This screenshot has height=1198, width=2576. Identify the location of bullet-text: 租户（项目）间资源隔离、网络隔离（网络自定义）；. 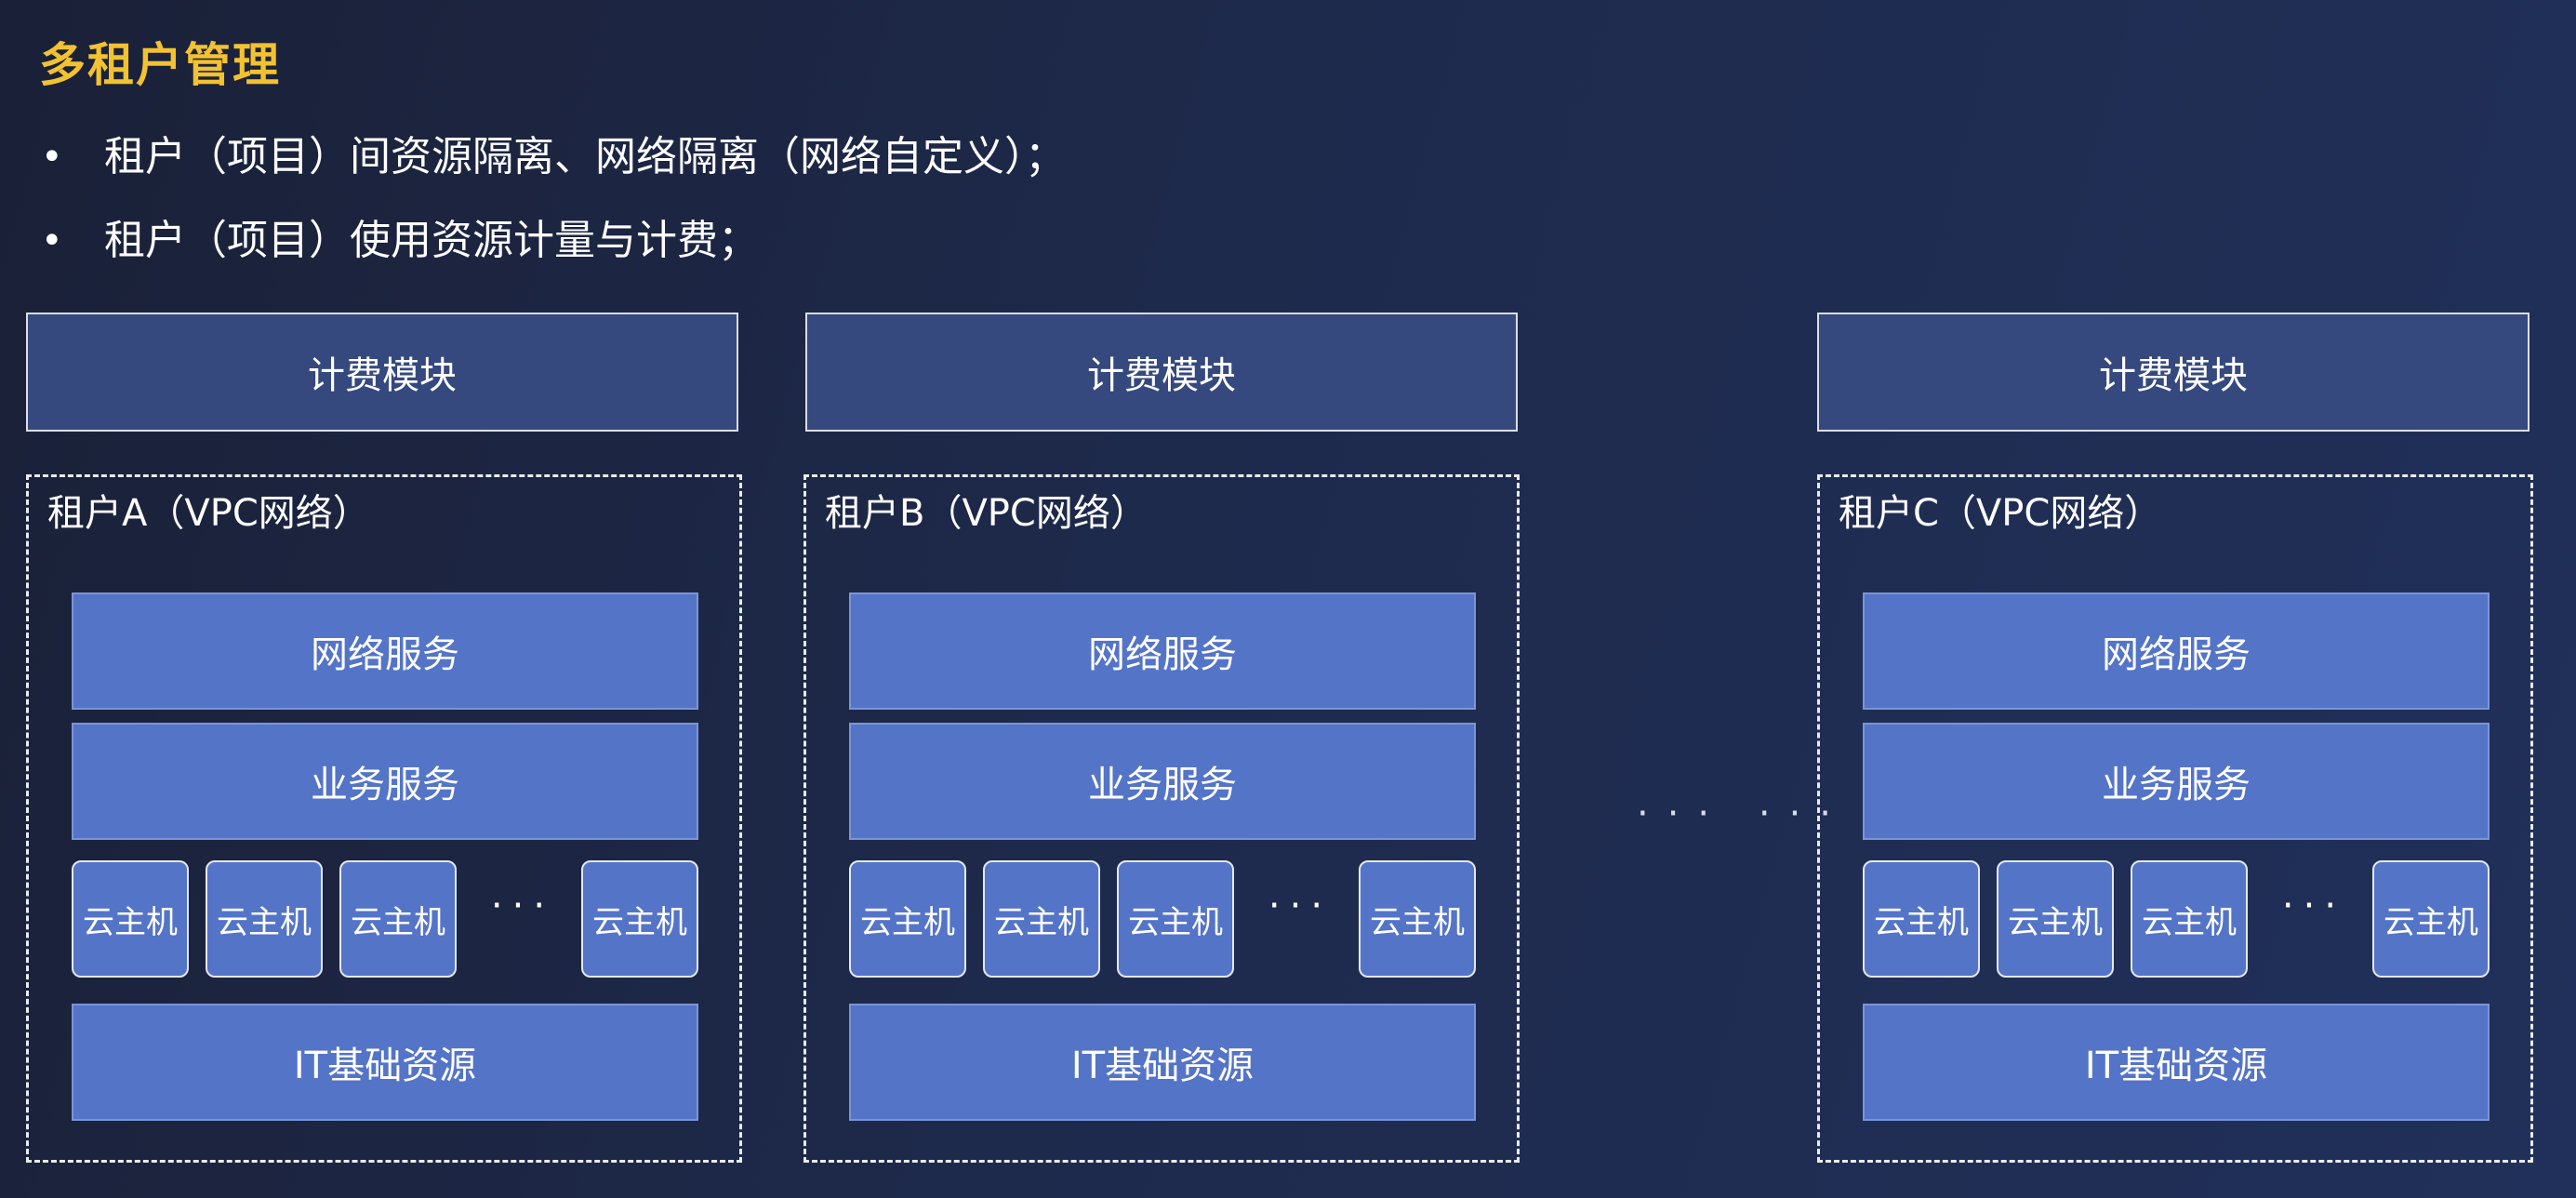
(585, 156).